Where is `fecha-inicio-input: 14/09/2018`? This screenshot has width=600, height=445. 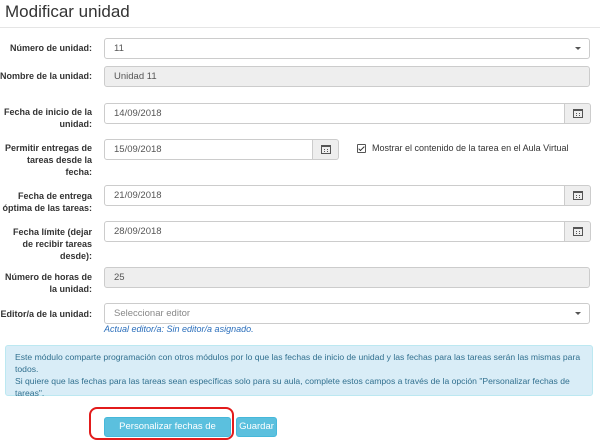
fecha-inicio-input: 14/09/2018 is located at coordinates (334, 113).